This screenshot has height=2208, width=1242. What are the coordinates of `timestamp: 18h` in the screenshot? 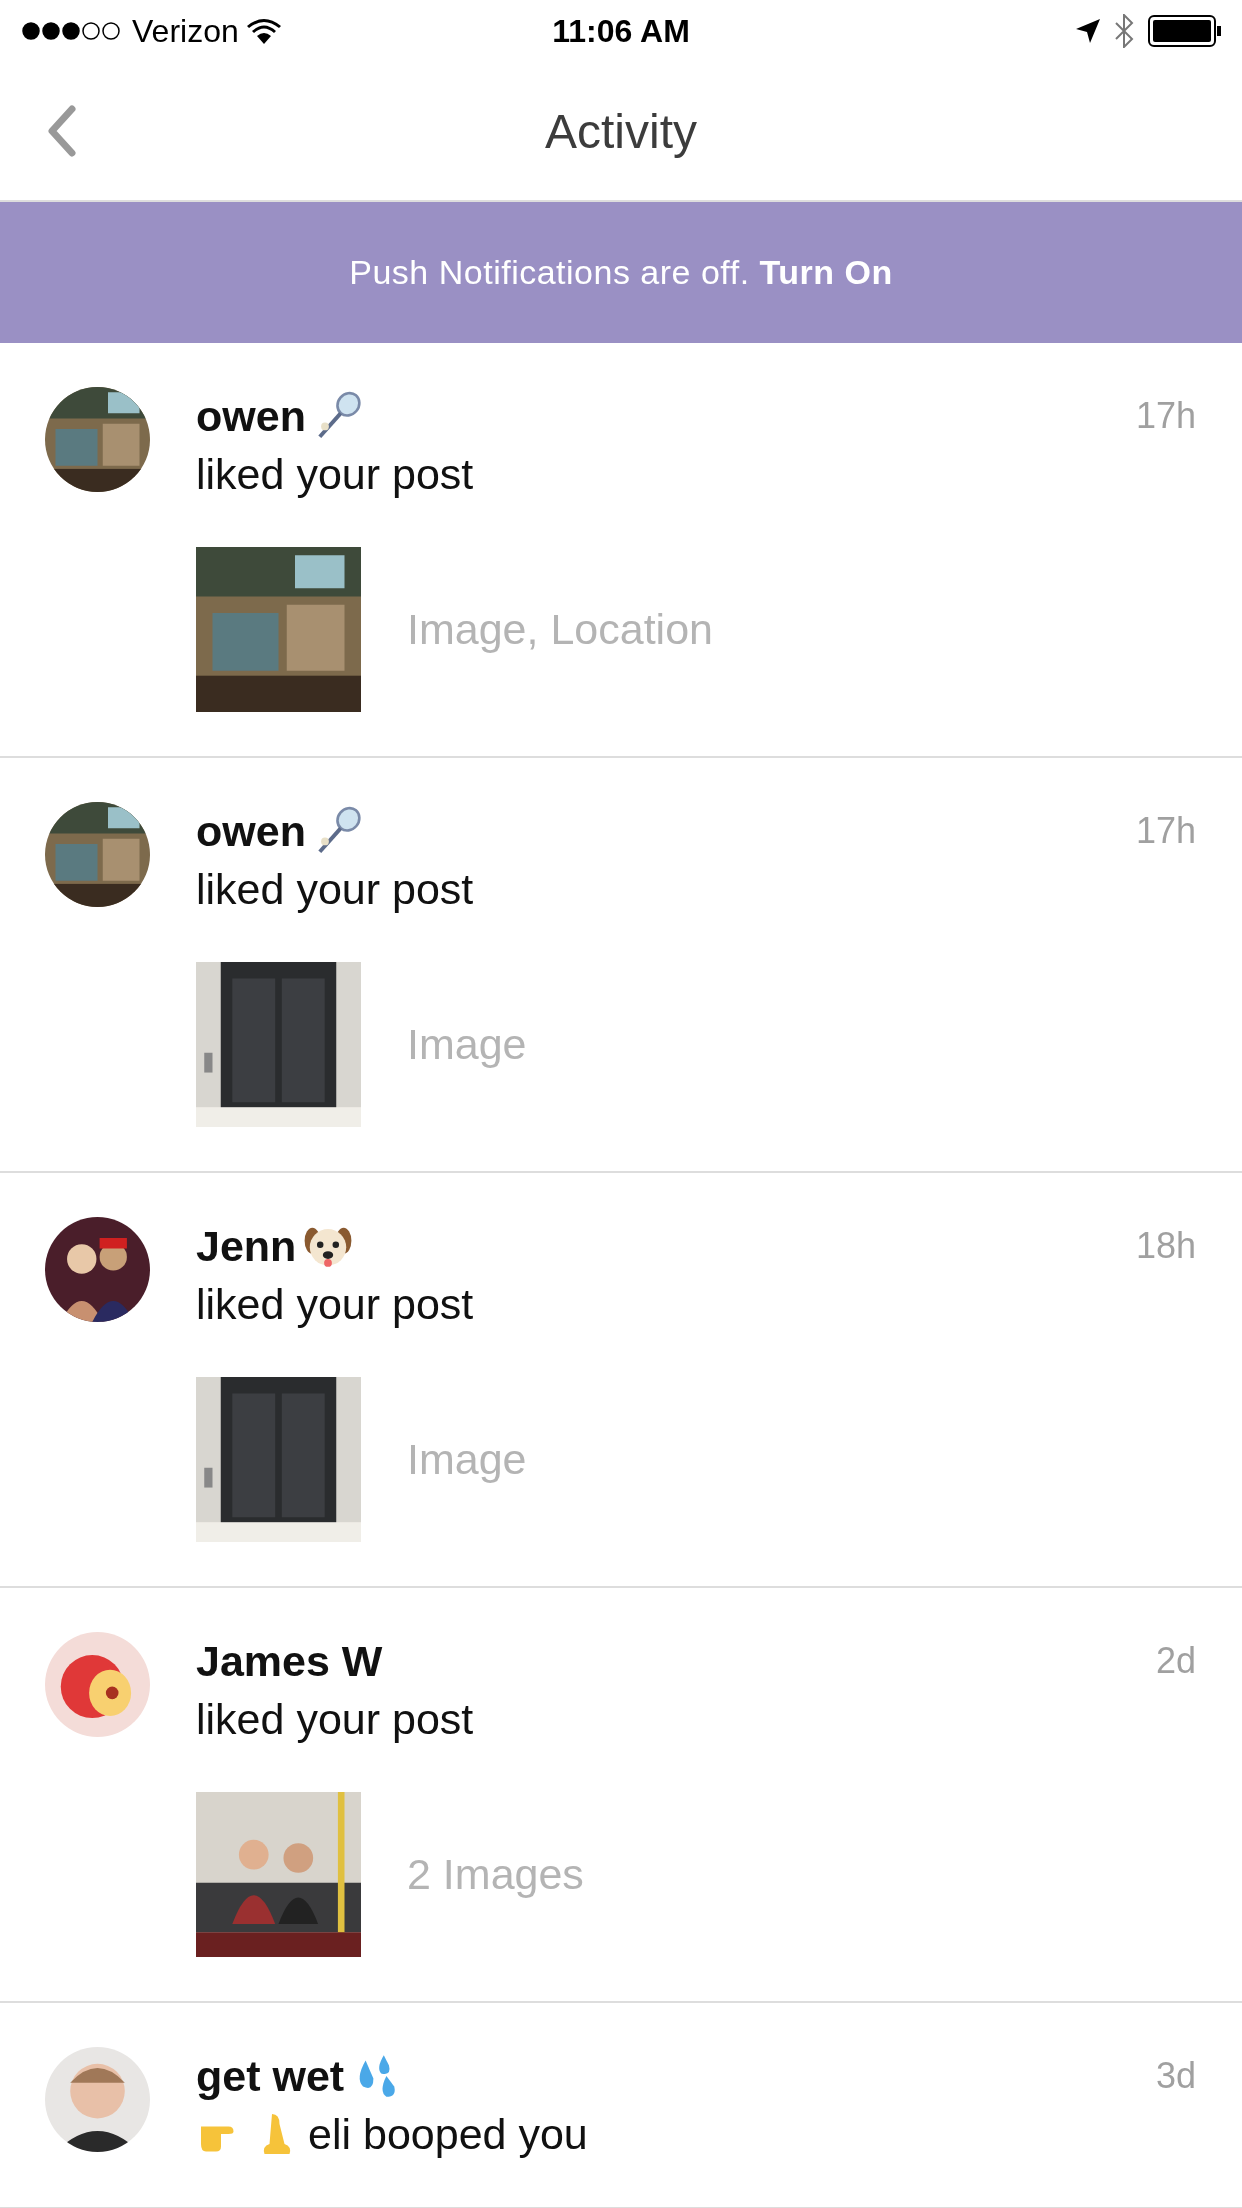 It's located at (1165, 1246).